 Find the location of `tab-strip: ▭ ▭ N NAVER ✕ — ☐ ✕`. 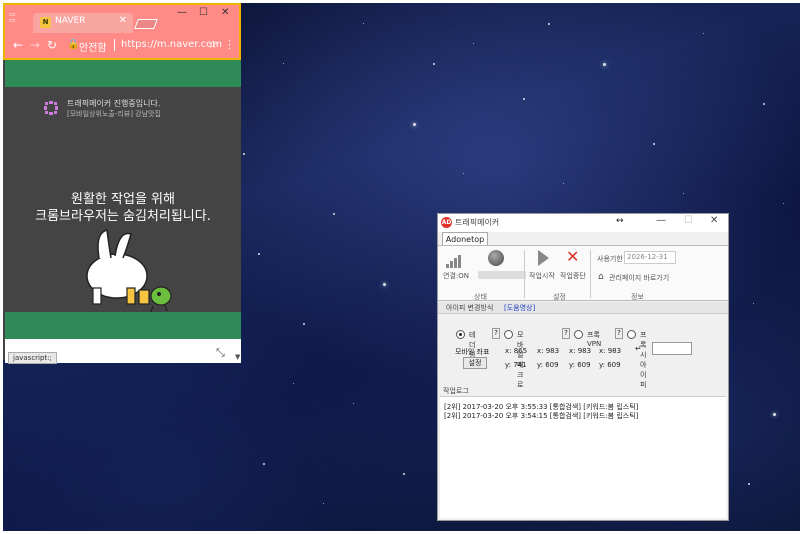

tab-strip: ▭ ▭ N NAVER ✕ — ☐ ✕ is located at coordinates (122, 19).